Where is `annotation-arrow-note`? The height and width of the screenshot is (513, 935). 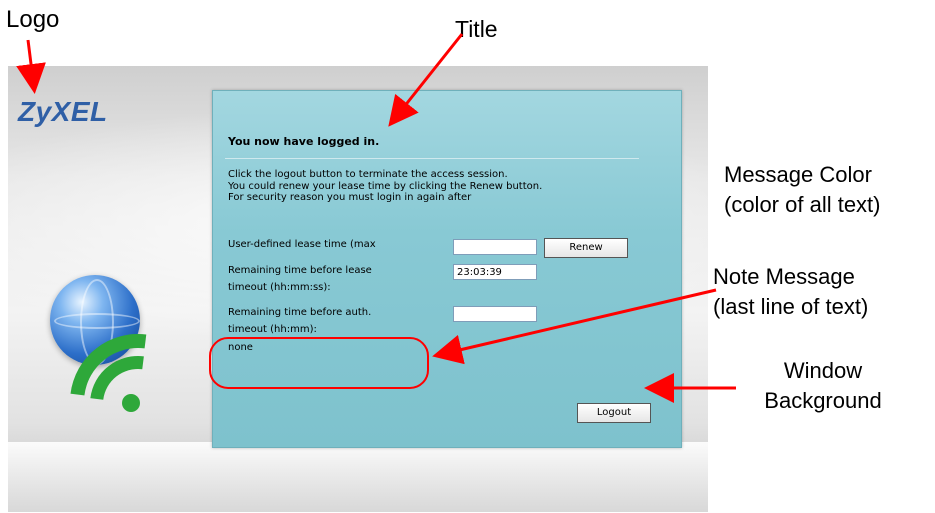
annotation-arrow-note is located at coordinates (574, 326).